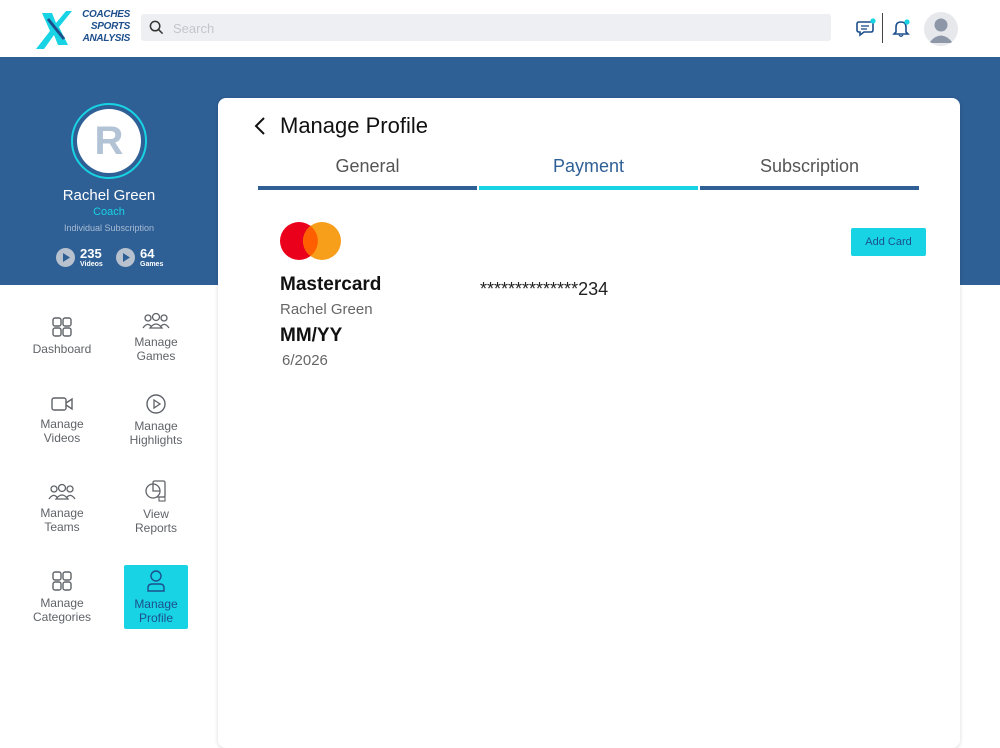 This screenshot has height=748, width=1000. Describe the element at coordinates (354, 125) in the screenshot. I see `page-title: Manage Profile` at that location.